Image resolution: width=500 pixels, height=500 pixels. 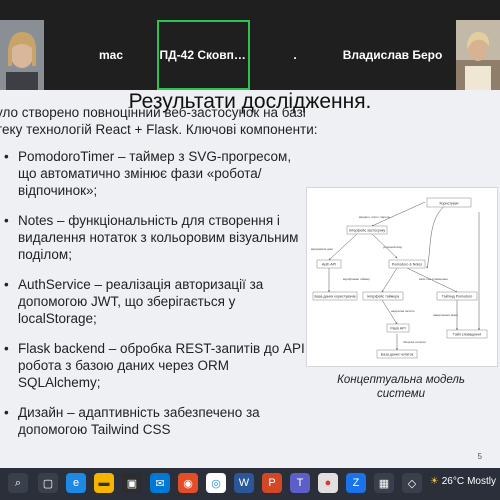 I want to click on diagram-edge-label: надсилає запити, so click(x=403, y=311).